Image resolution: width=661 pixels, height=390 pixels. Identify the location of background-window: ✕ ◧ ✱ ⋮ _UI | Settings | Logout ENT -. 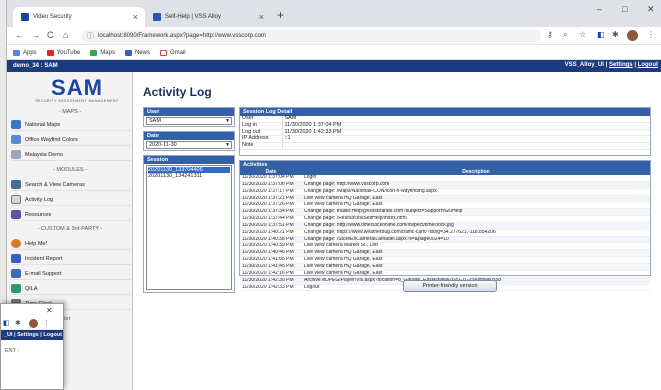
(32, 346).